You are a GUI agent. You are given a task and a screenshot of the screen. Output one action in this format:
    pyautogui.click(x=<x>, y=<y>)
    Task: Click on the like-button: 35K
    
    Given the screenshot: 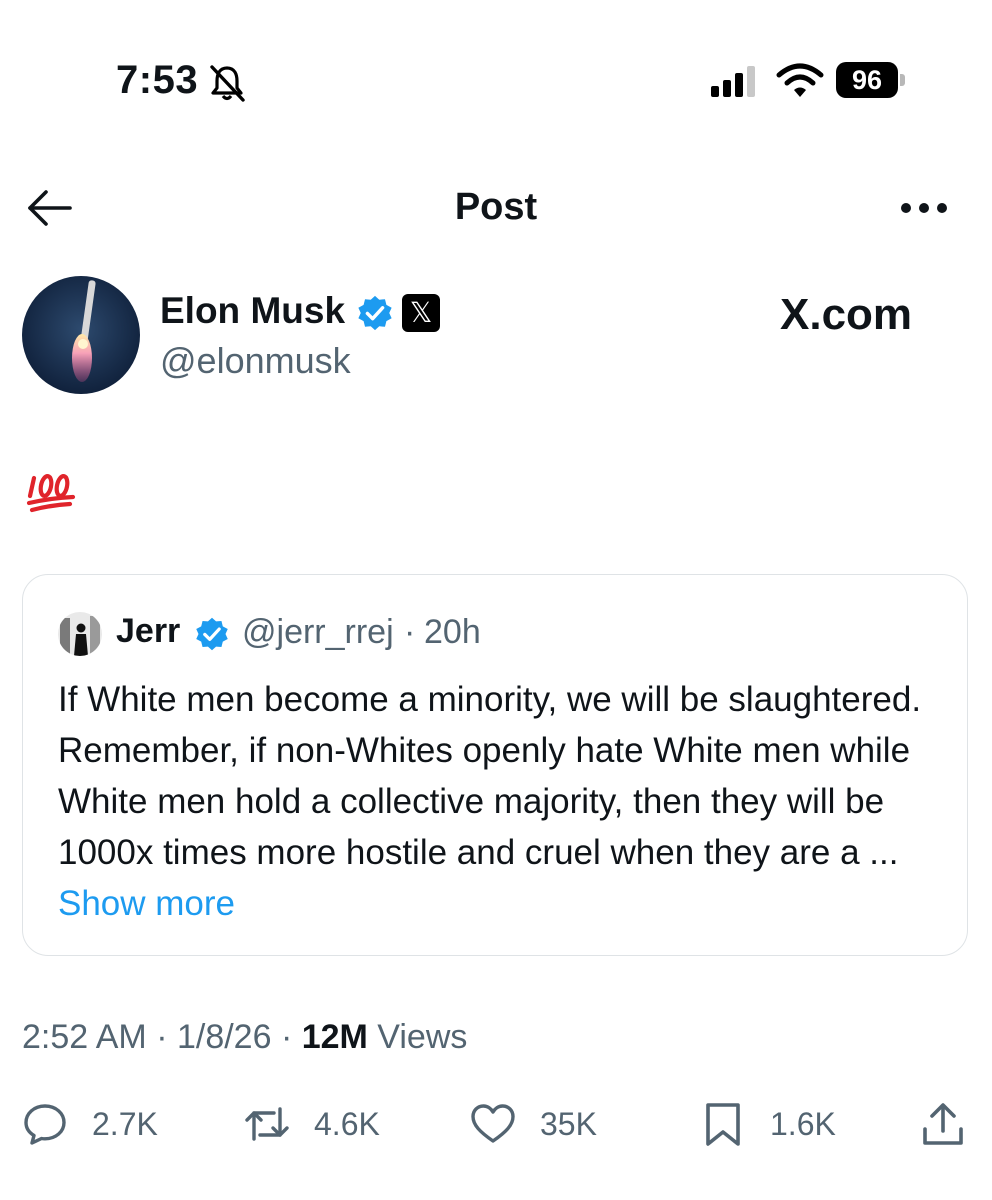 What is the action you would take?
    pyautogui.click(x=533, y=1124)
    